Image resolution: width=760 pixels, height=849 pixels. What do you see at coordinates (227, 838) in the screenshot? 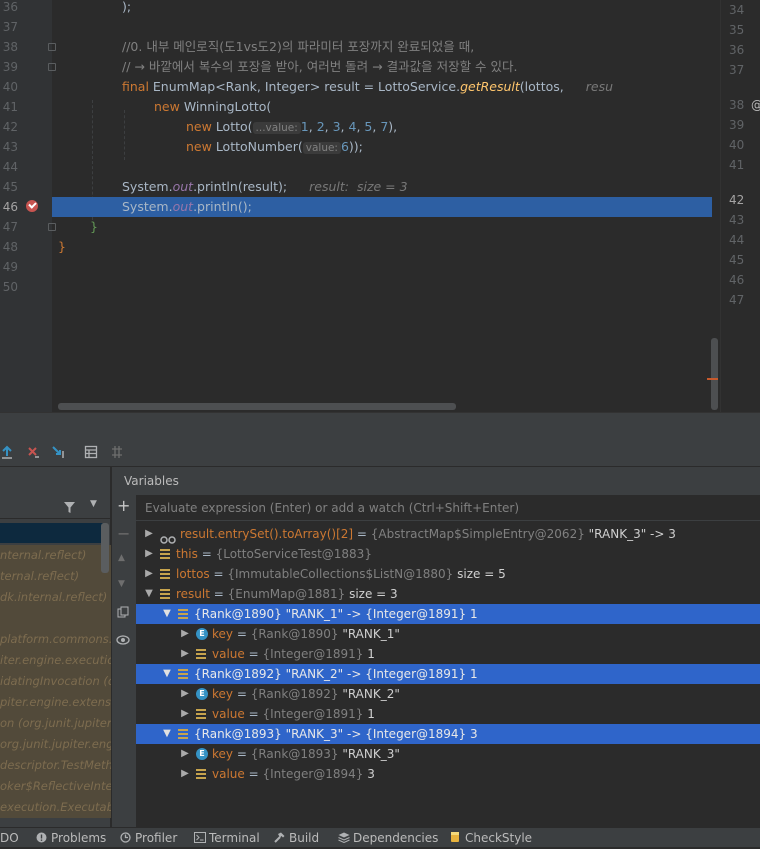
I see `terminal-tab: Terminal` at bounding box center [227, 838].